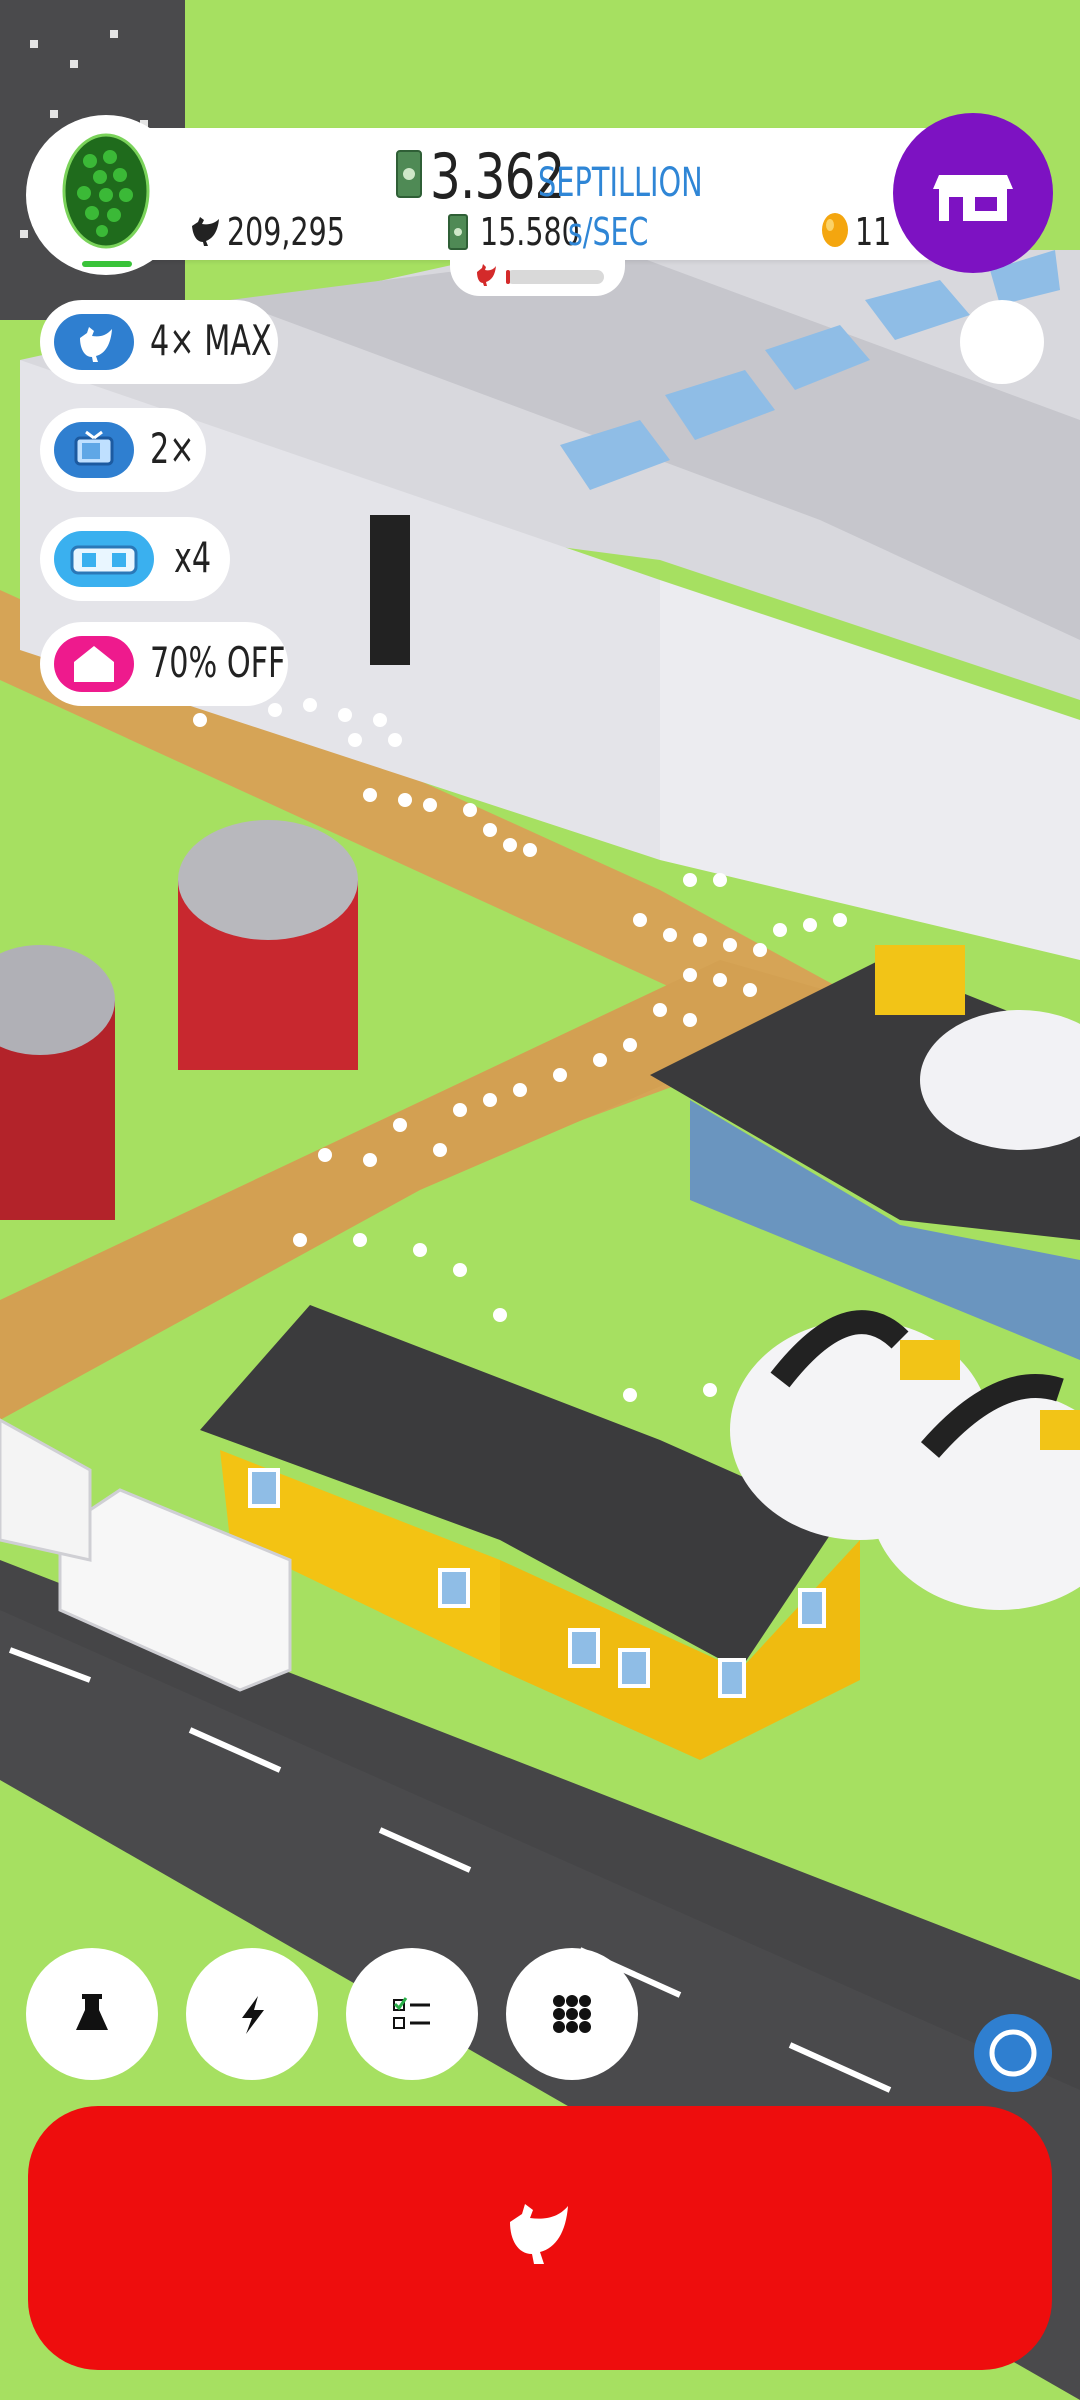  I want to click on lightning-icon, so click(253, 2015).